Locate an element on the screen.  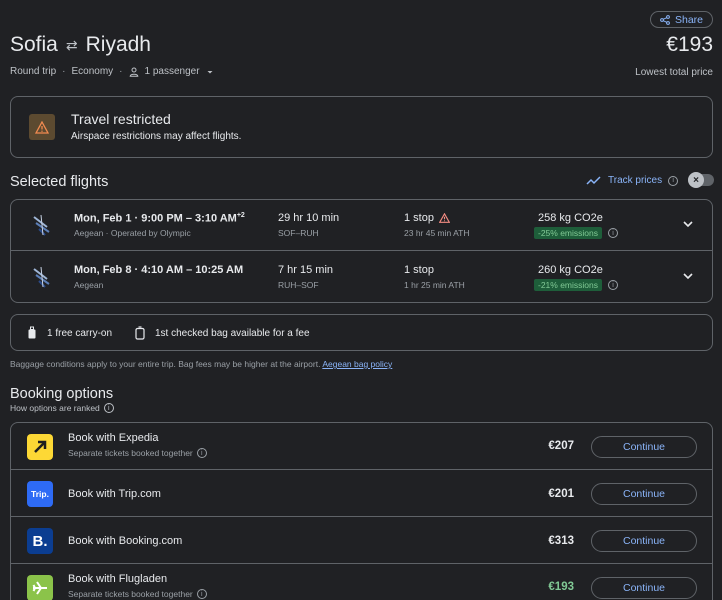
track-prices-link: Track prices i is located at coordinates (632, 180).